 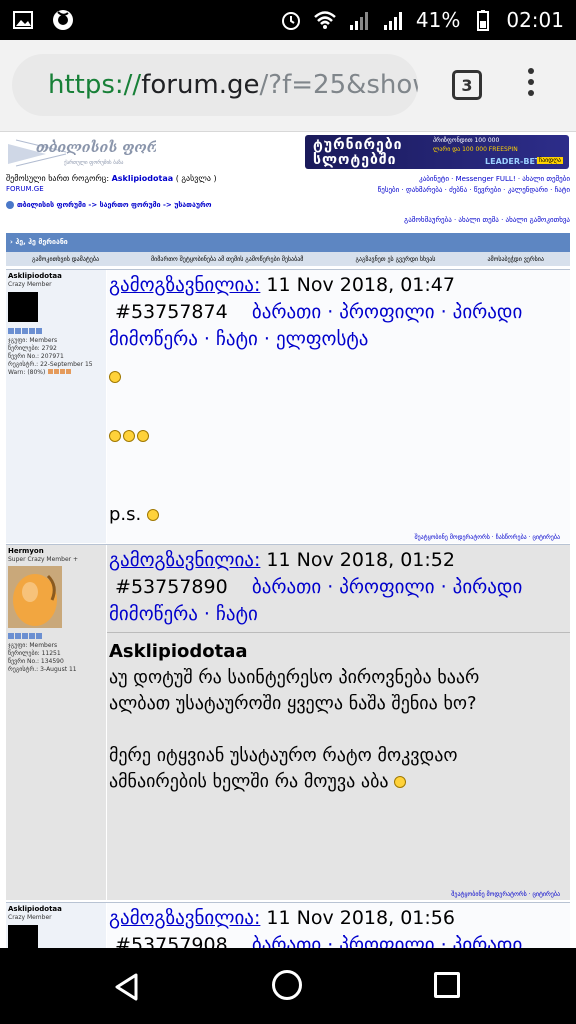 What do you see at coordinates (56, 373) in the screenshot?
I see `author-warn: Warn: (80%)` at bounding box center [56, 373].